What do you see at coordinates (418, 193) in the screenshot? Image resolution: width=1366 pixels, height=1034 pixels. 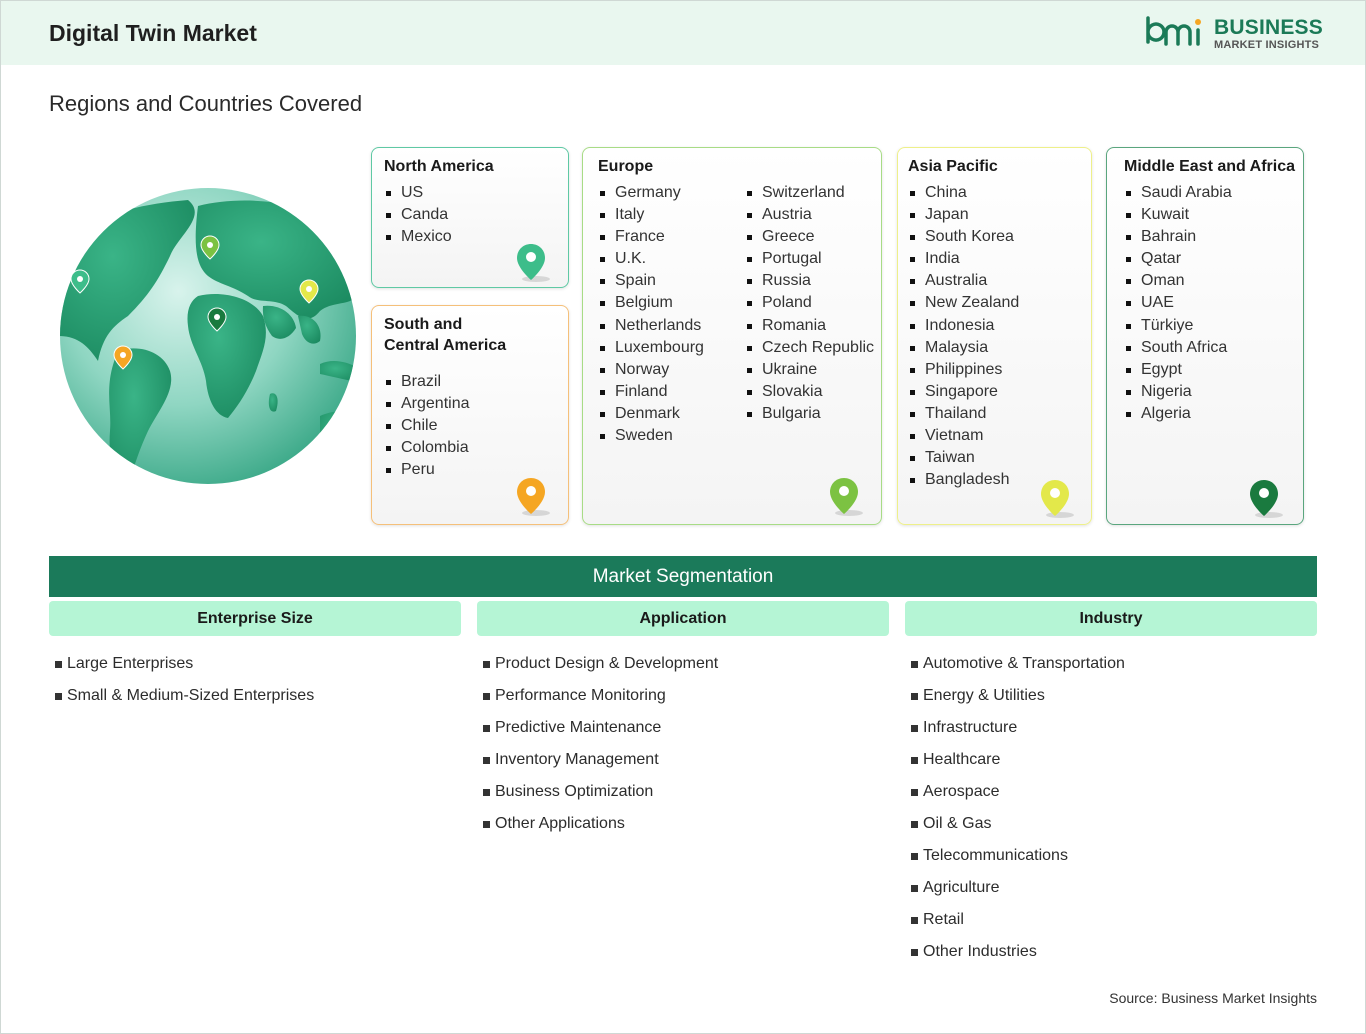 I see `list-item: US` at bounding box center [418, 193].